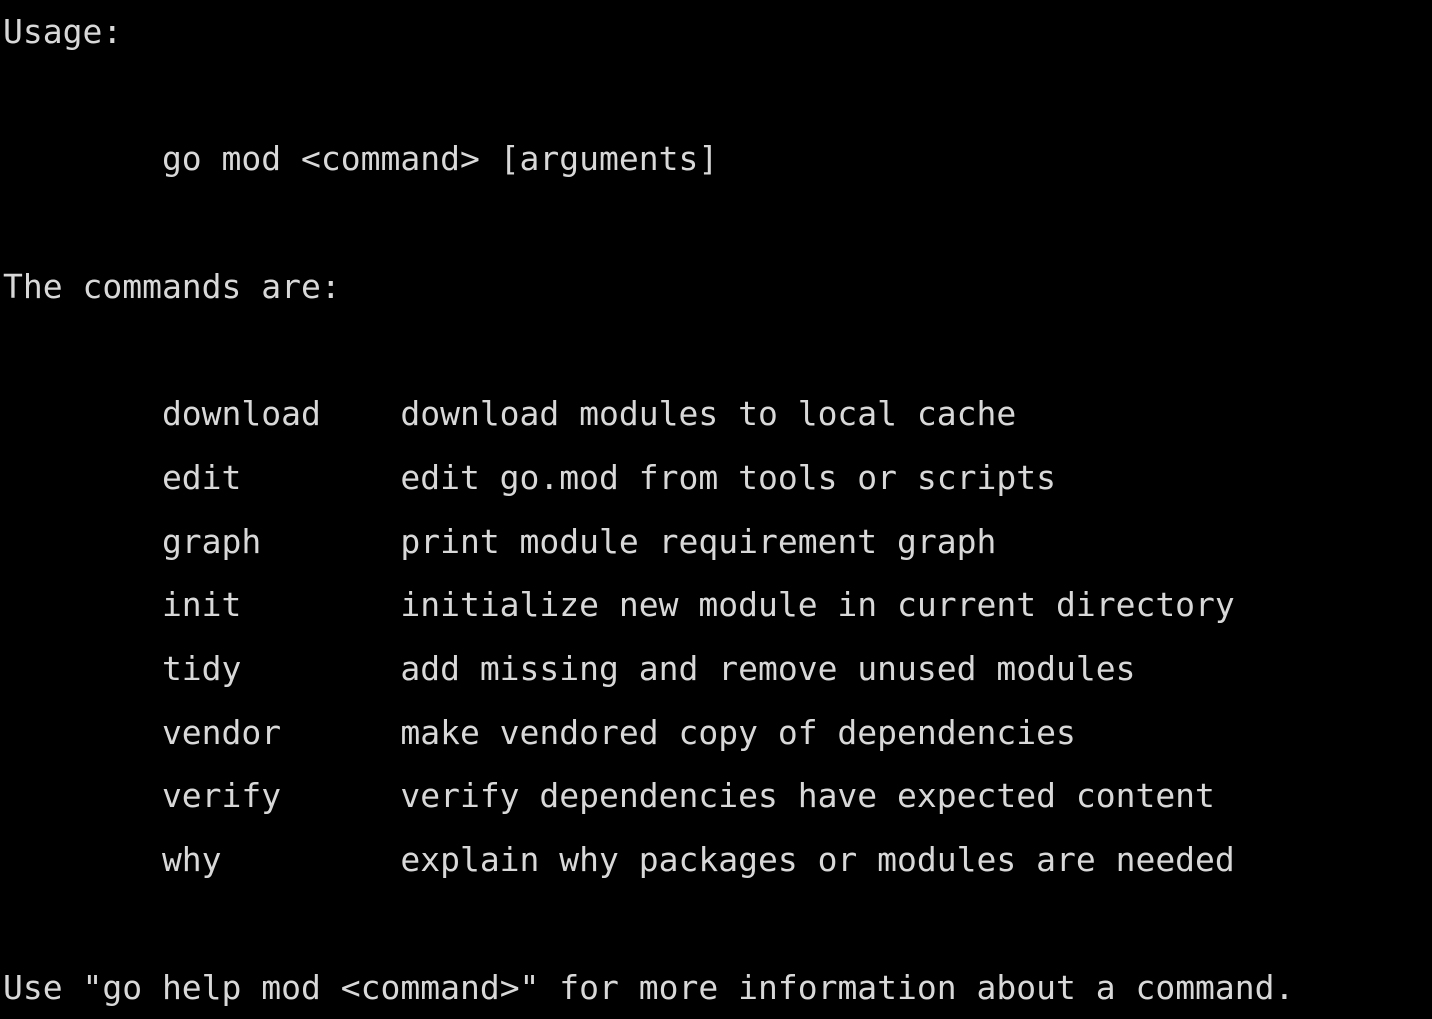  I want to click on command-name-vendor: vendor, so click(281, 733).